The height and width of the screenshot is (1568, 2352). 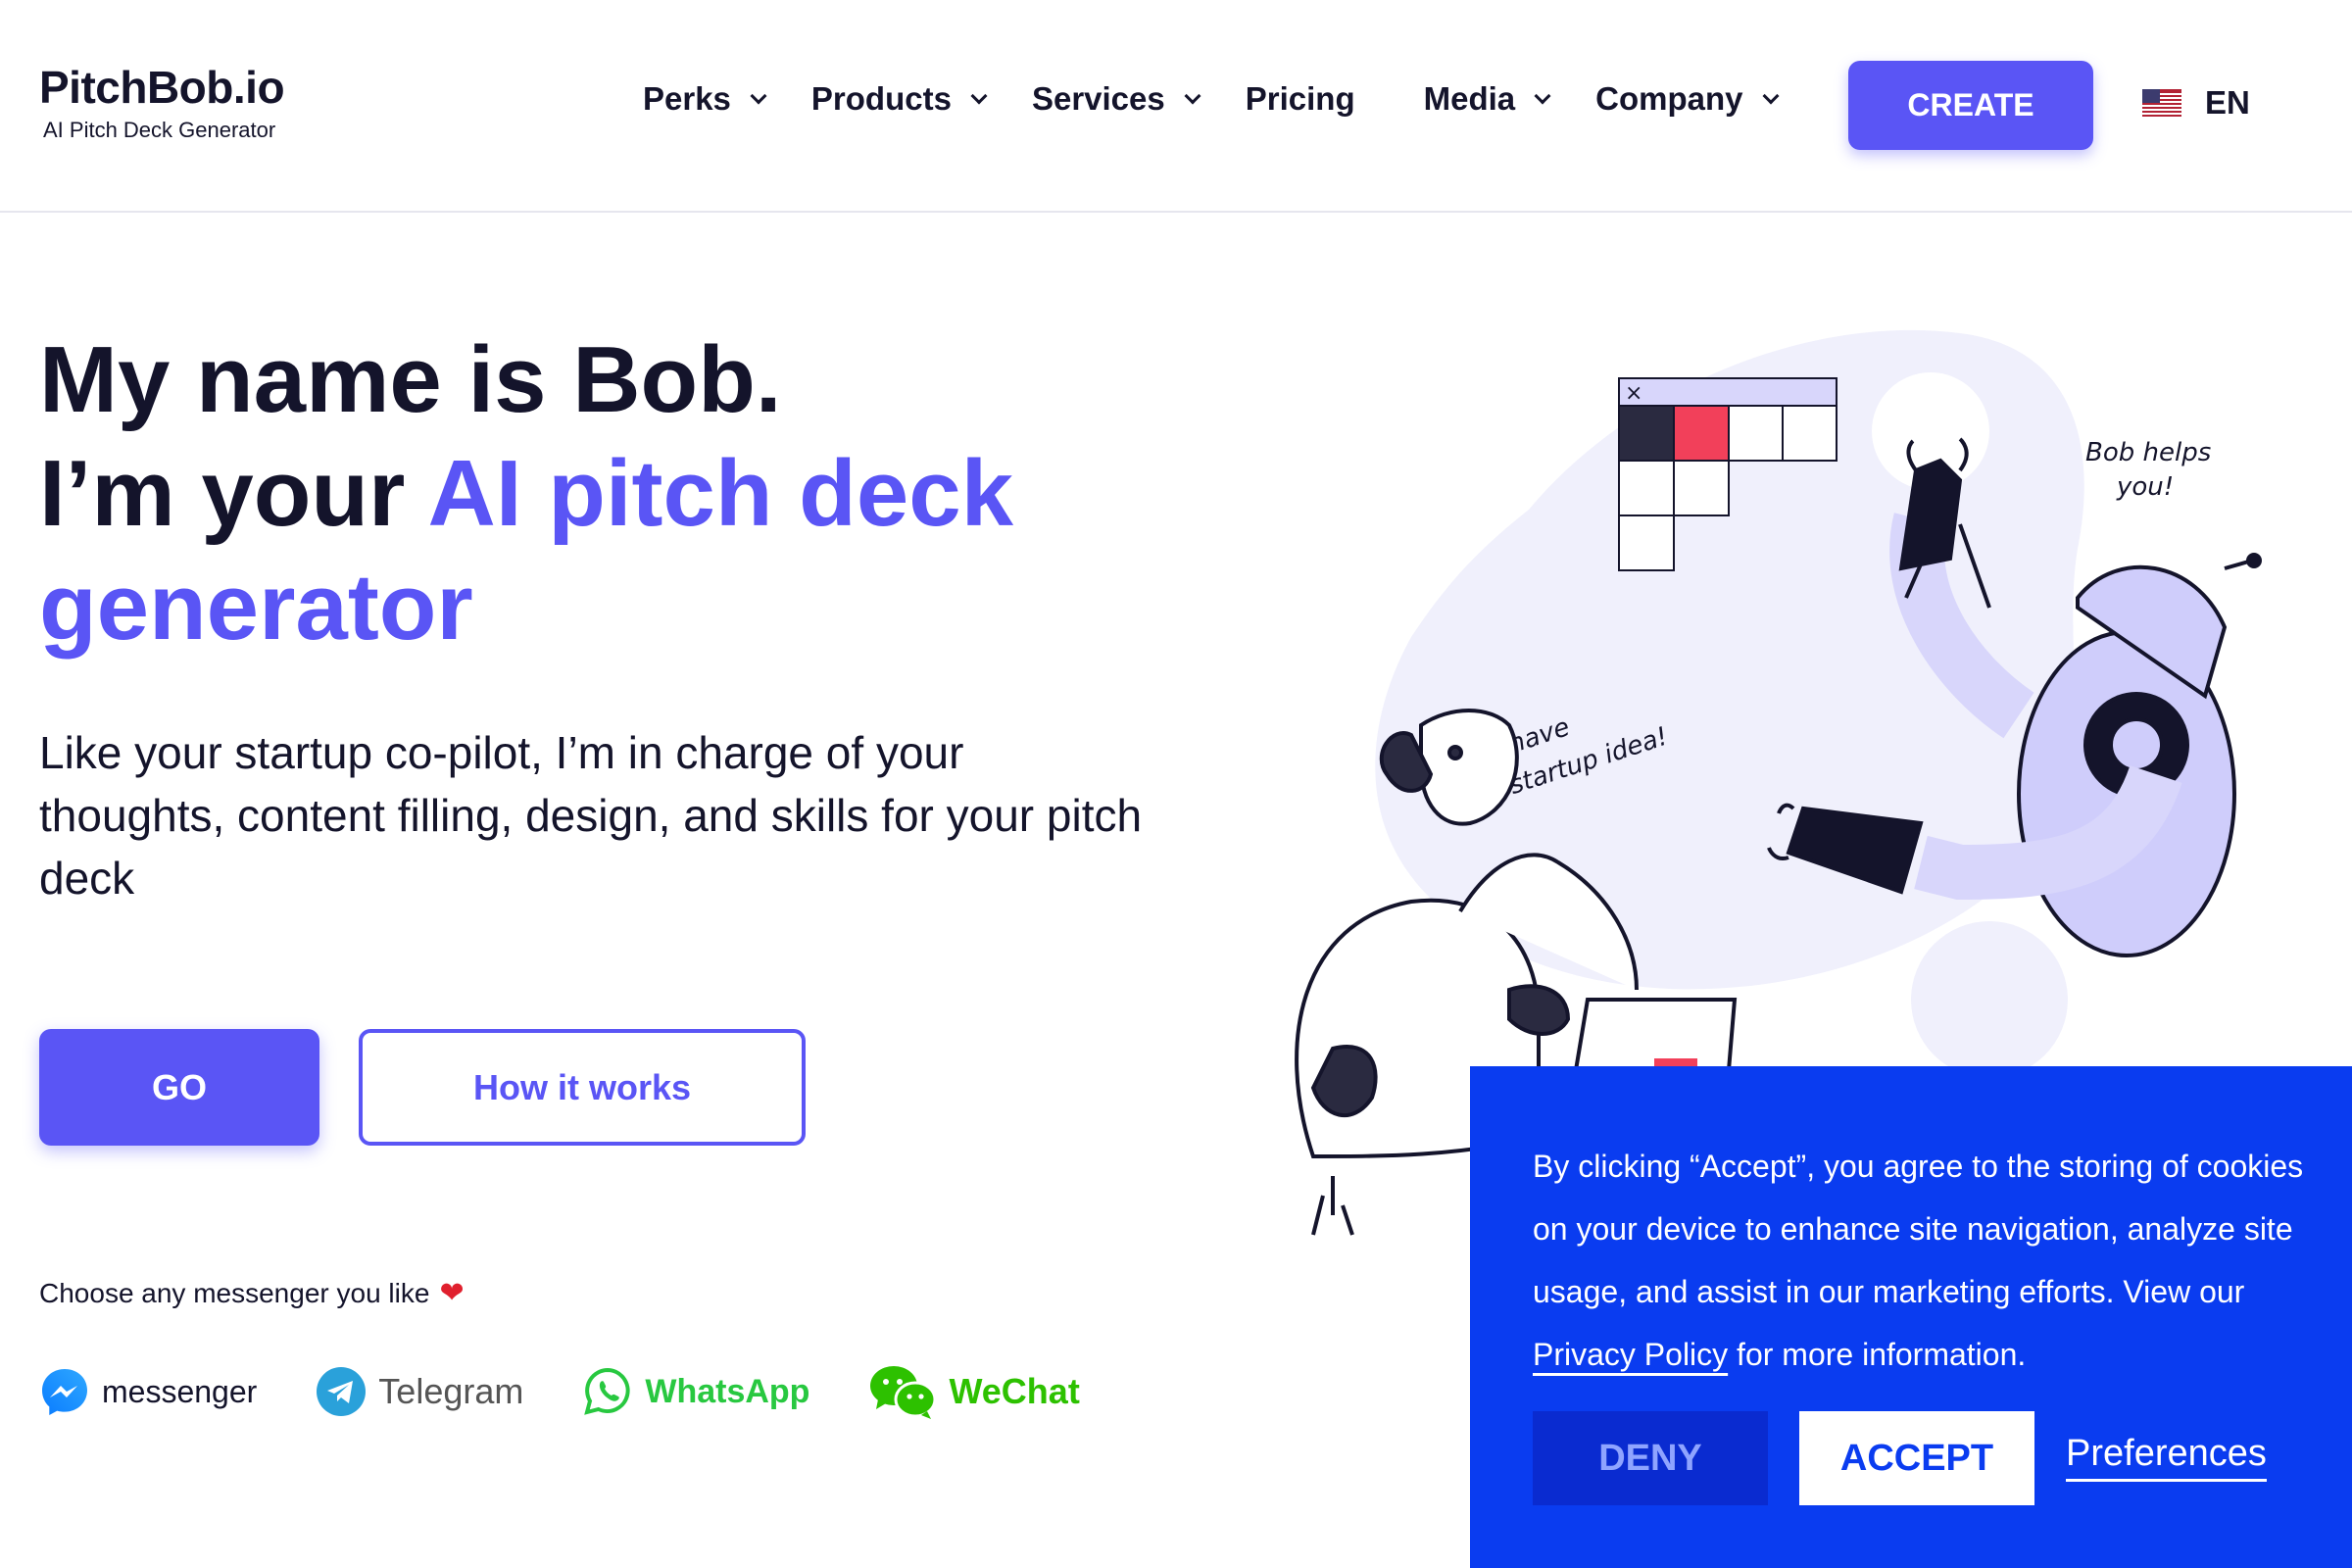 I want to click on nav-item-label: Pricing, so click(x=1300, y=98).